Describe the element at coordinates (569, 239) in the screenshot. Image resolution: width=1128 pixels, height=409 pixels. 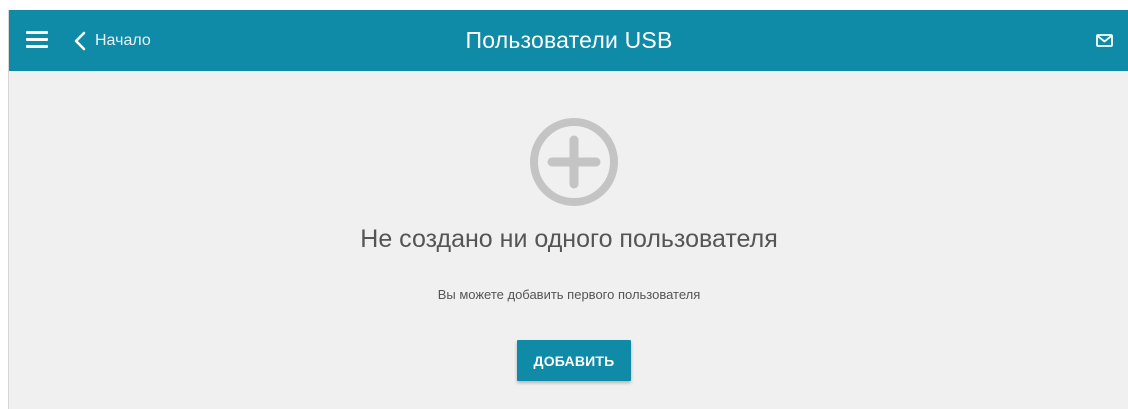
I see `empty-state-title: Не создано ни одного пользователя` at that location.